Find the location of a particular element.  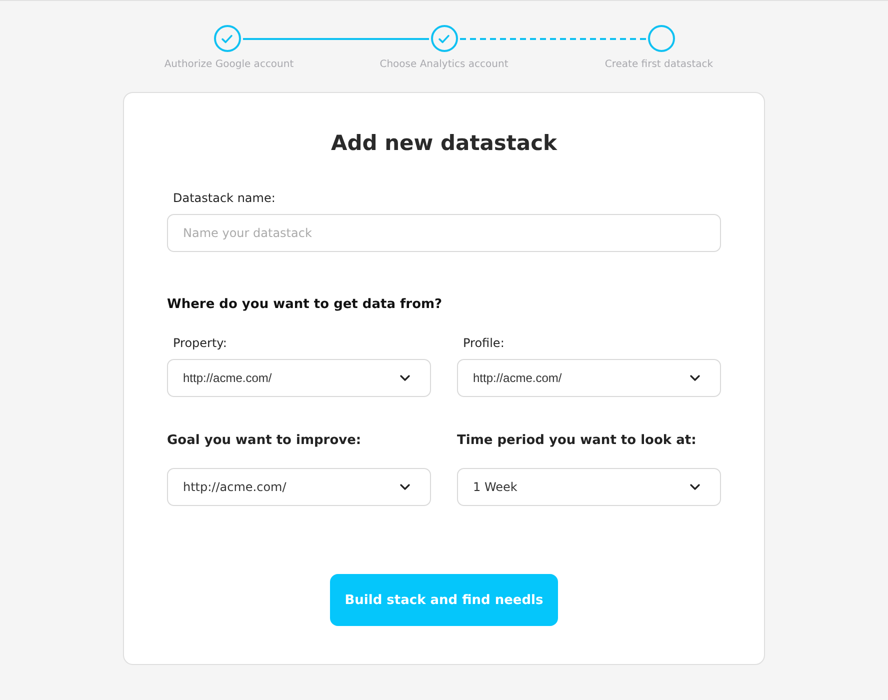

dropdown-field: 1 Week is located at coordinates (589, 487).